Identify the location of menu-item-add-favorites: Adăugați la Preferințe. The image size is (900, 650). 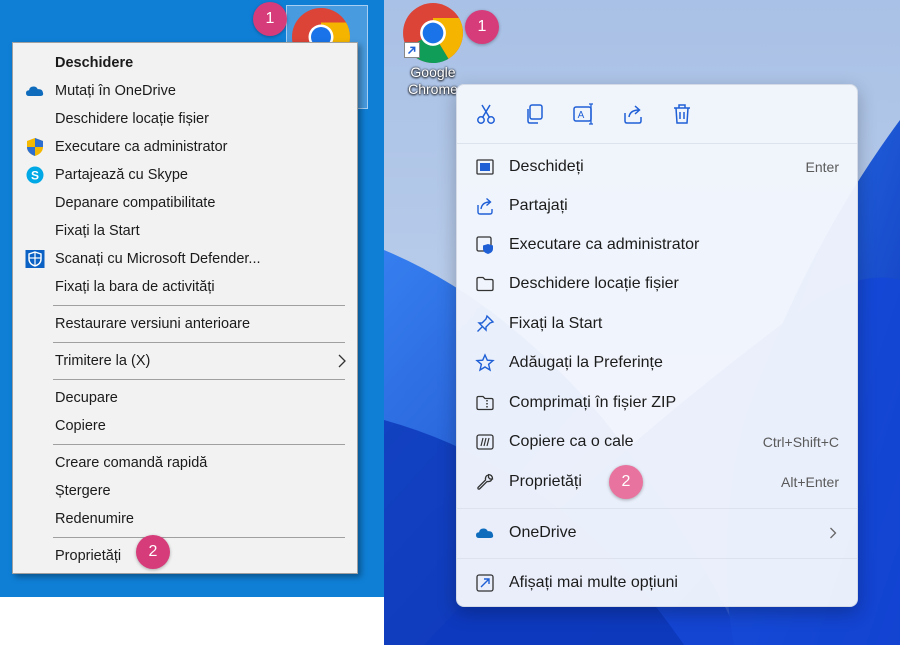
(657, 363).